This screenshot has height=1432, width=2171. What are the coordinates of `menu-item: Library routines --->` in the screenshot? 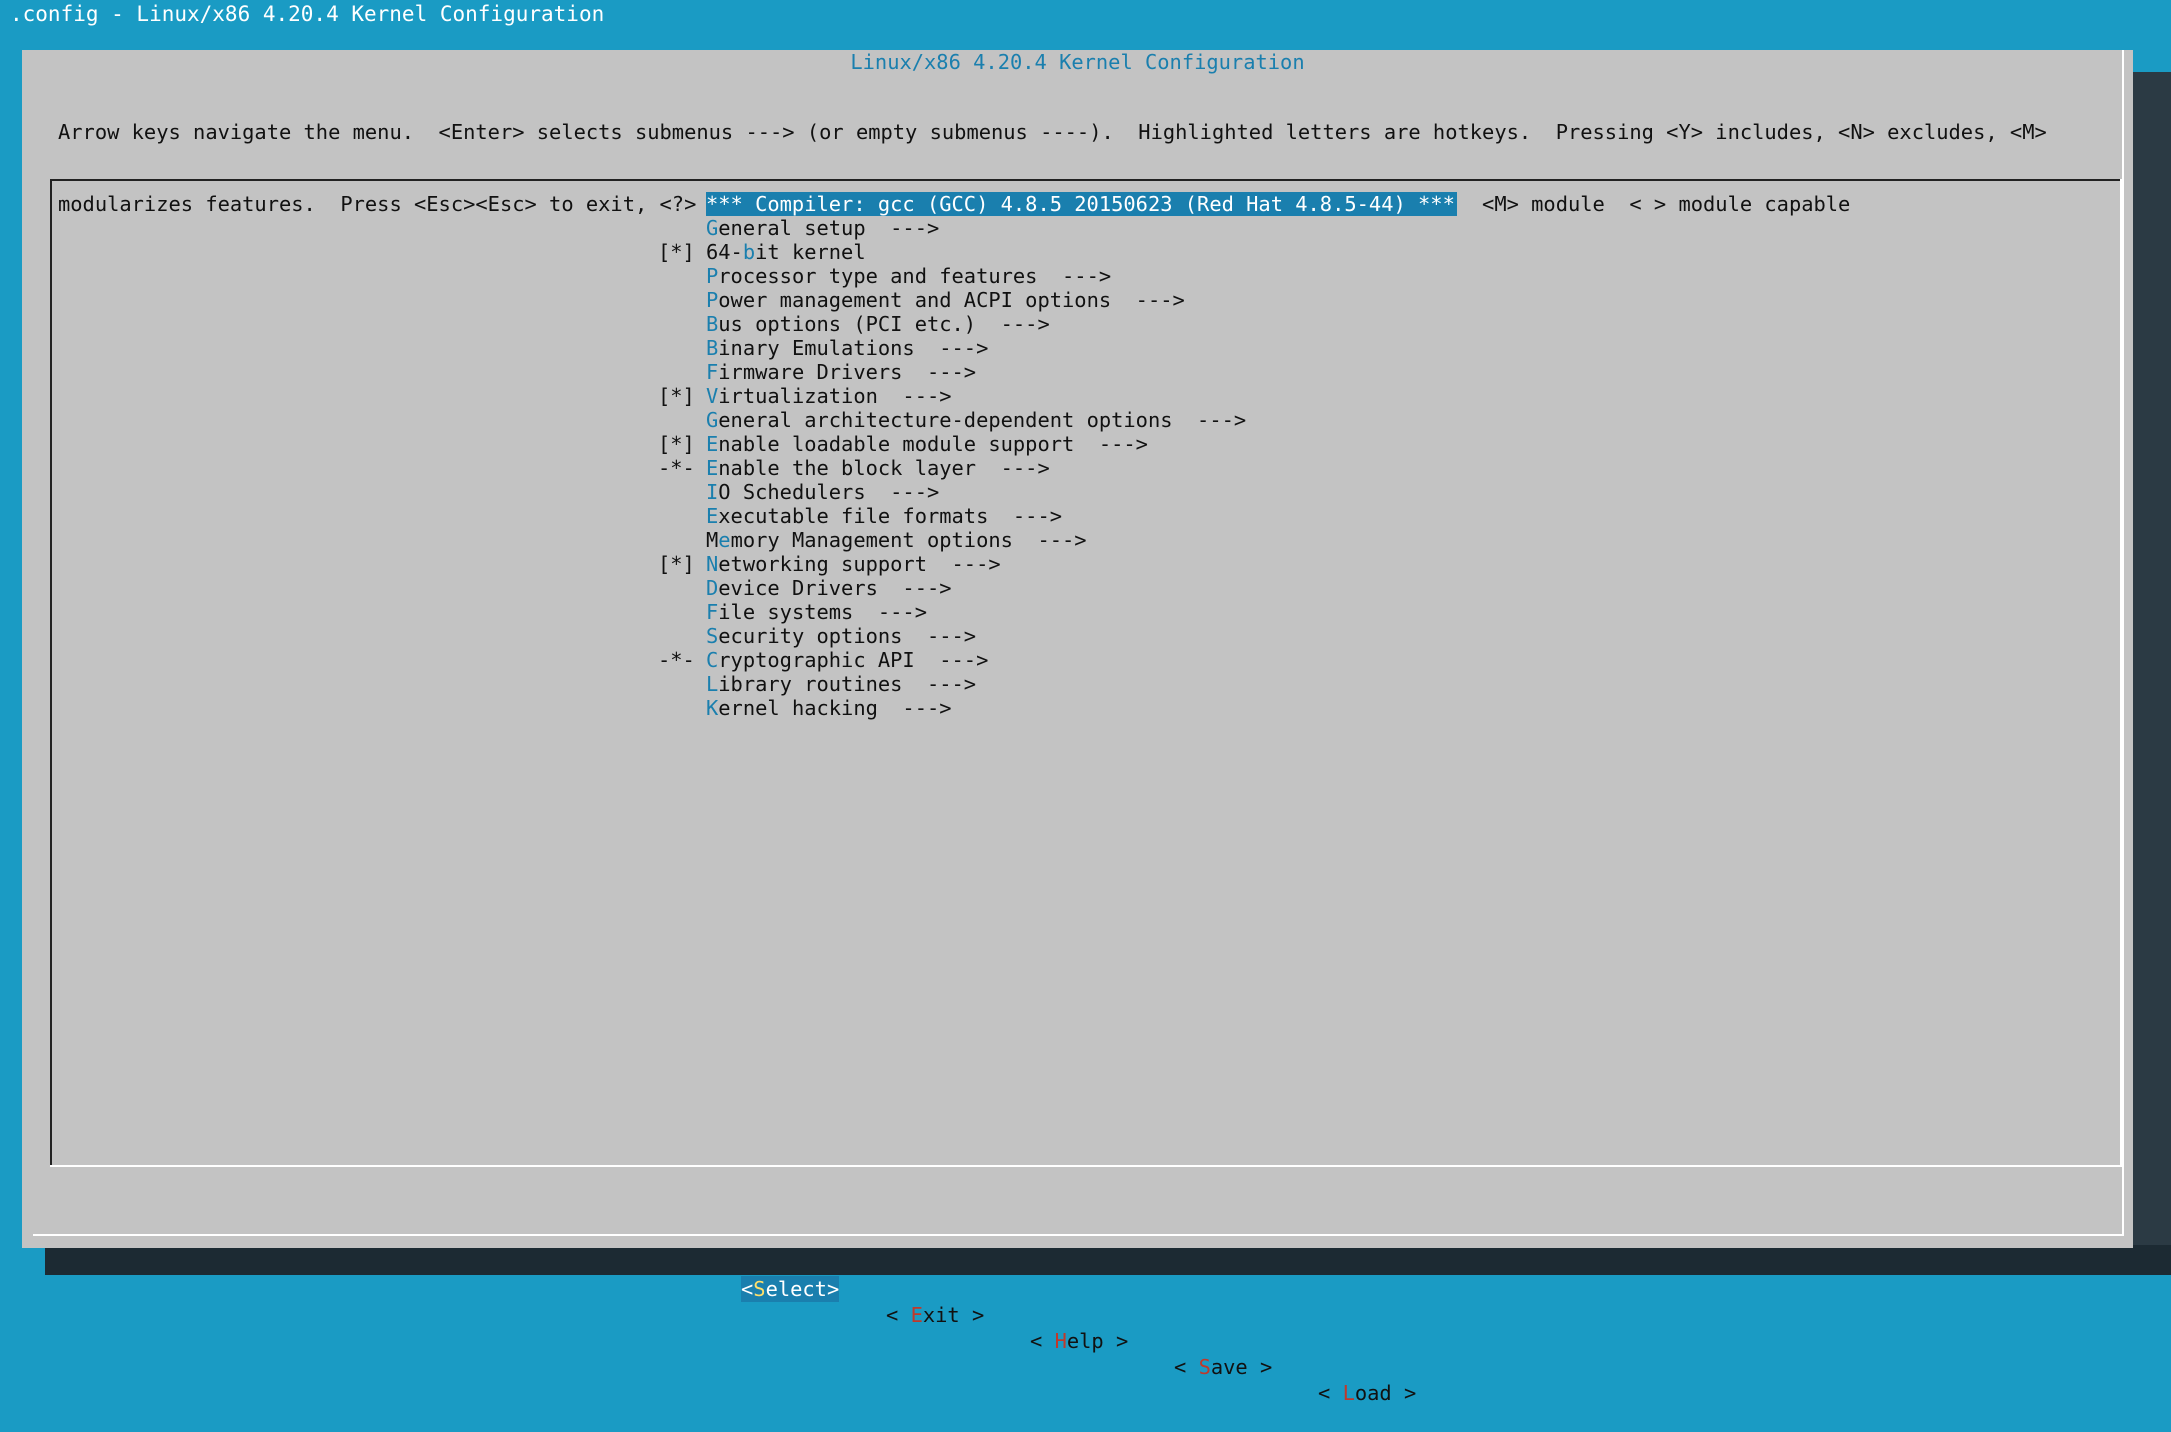 It's located at (1057, 684).